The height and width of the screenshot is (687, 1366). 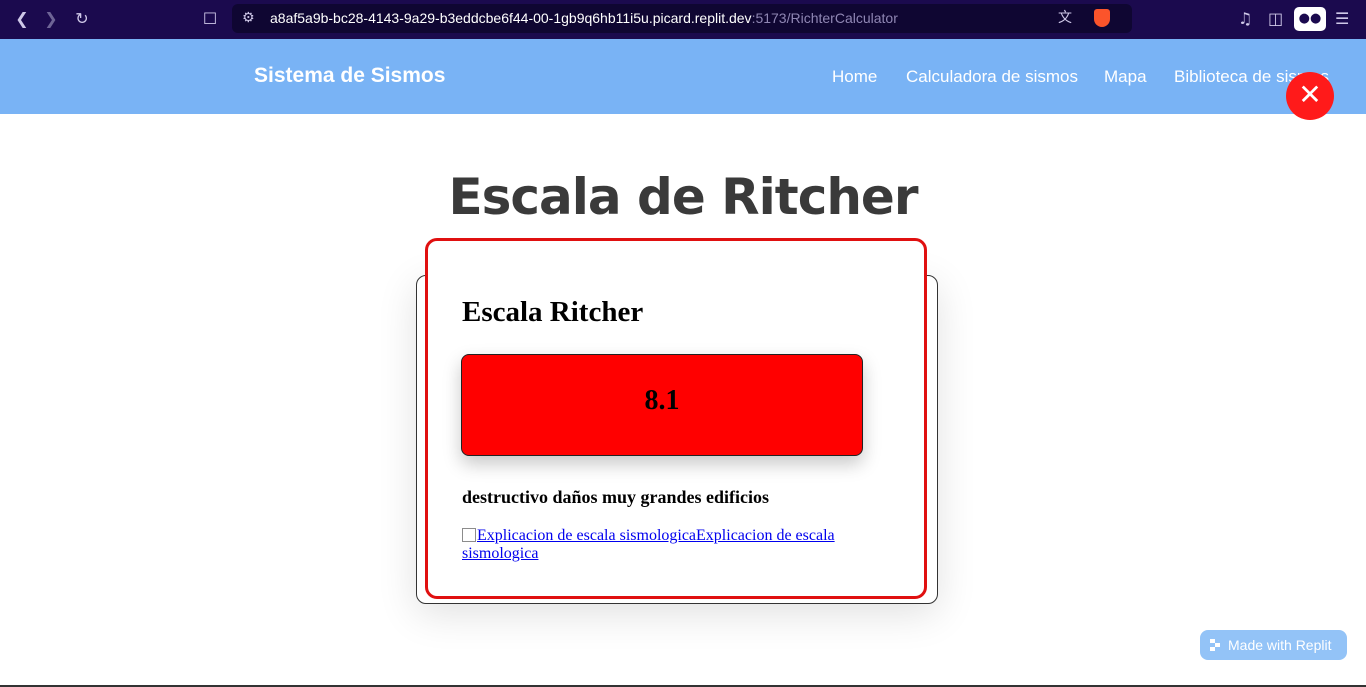 I want to click on page-title: Escala de Ritcher, so click(x=683, y=197).